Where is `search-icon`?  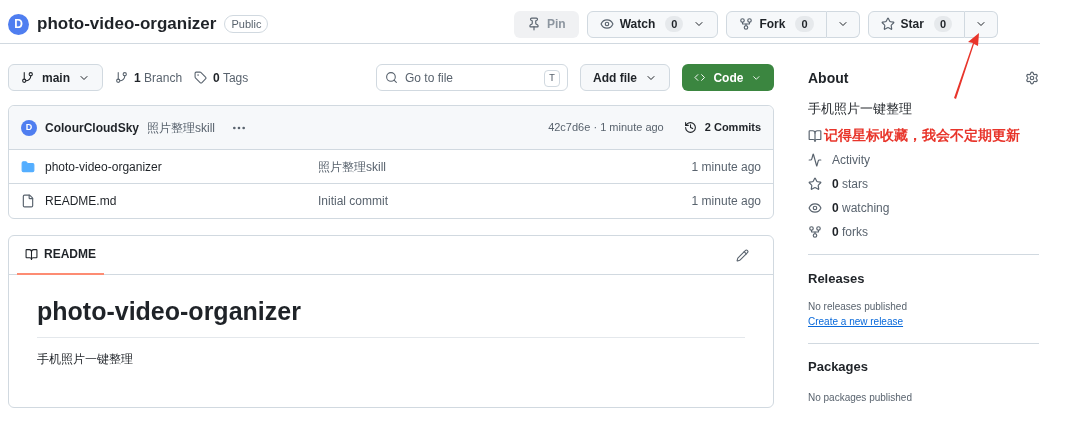 search-icon is located at coordinates (391, 77).